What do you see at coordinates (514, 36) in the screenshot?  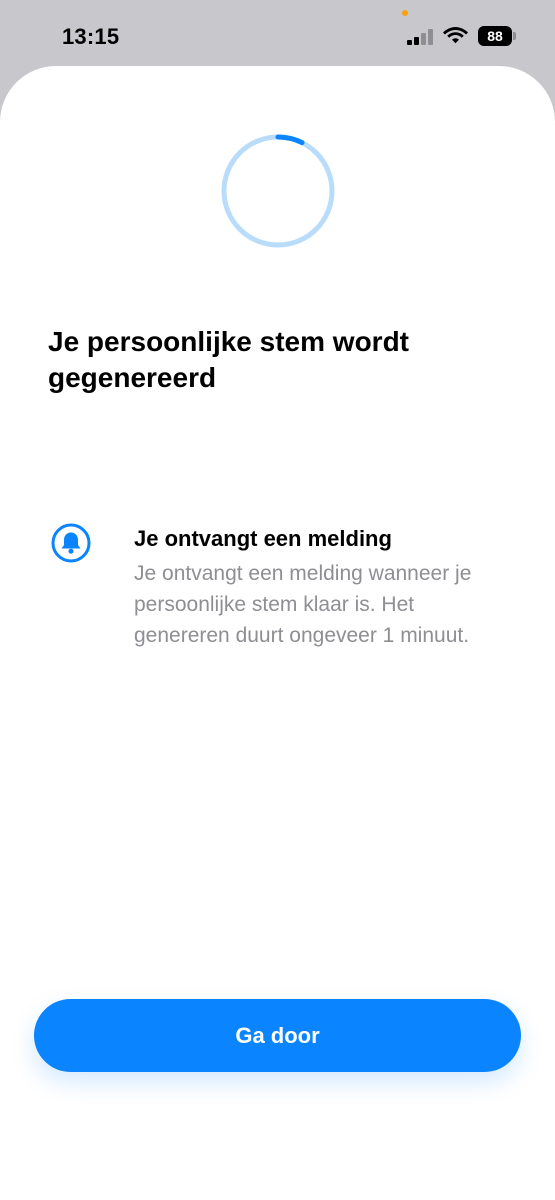 I see `battery-cap` at bounding box center [514, 36].